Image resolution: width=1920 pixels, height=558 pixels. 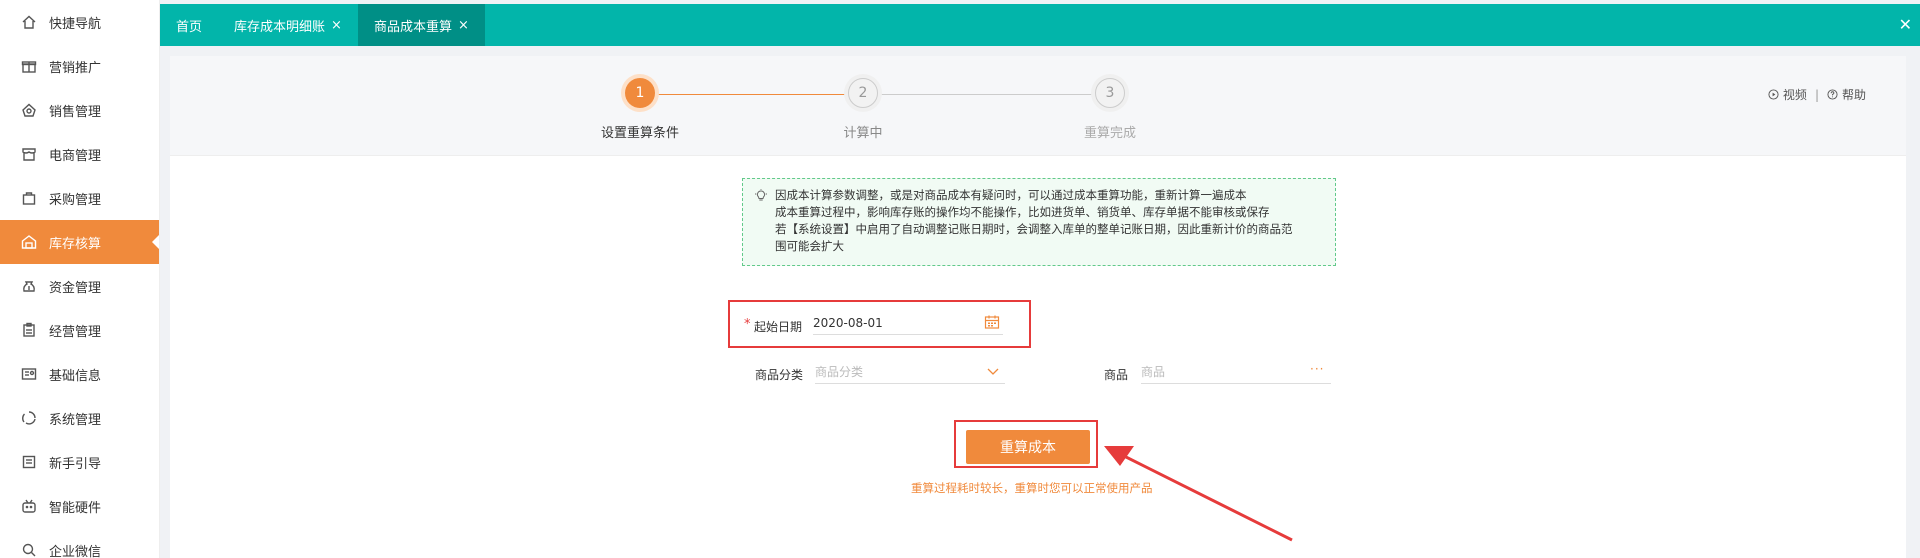 What do you see at coordinates (863, 93) in the screenshot?
I see `step-2-circle: 2` at bounding box center [863, 93].